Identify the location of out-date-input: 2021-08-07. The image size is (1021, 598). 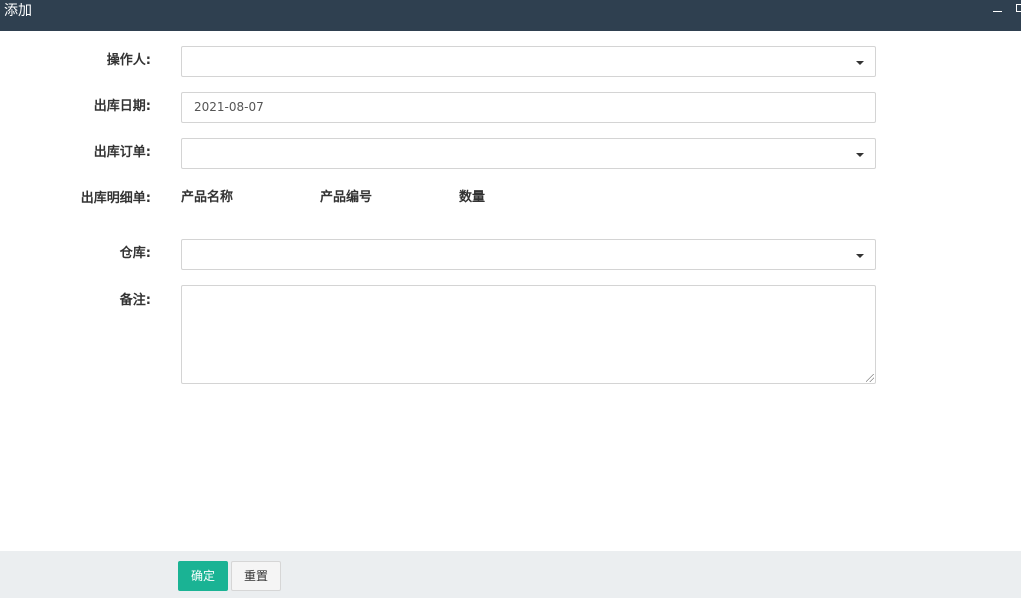
(528, 107).